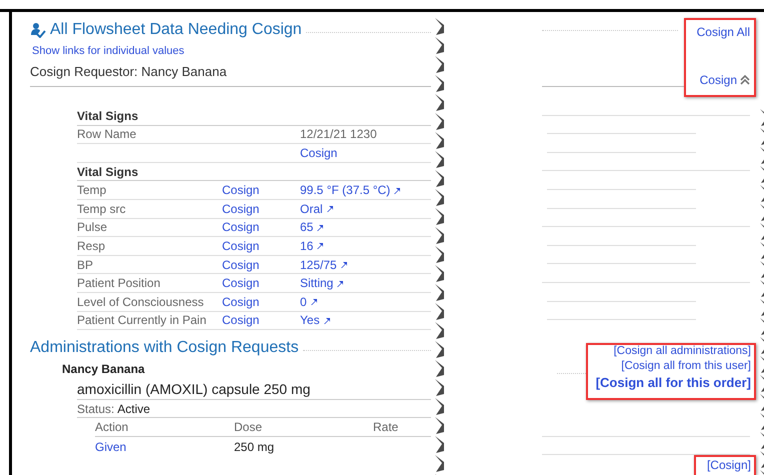 The height and width of the screenshot is (475, 764). I want to click on cosign-link: [Cosign], so click(728, 465).